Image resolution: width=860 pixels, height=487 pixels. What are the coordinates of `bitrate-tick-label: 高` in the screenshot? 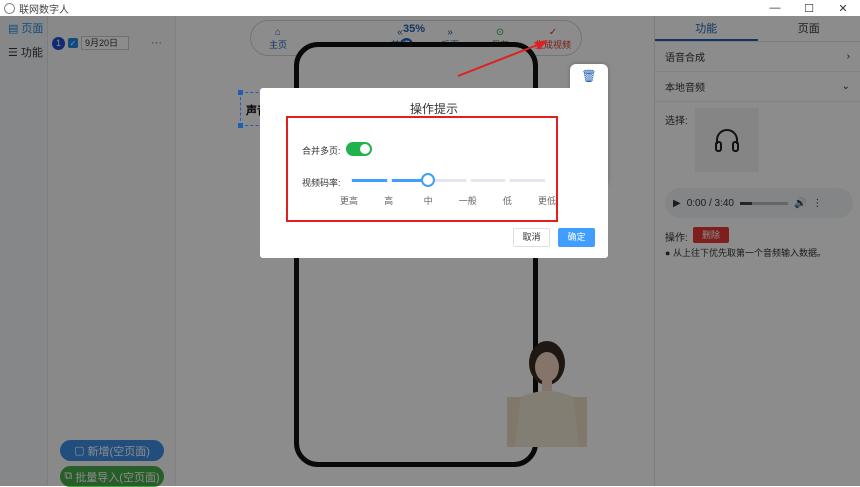 It's located at (388, 200).